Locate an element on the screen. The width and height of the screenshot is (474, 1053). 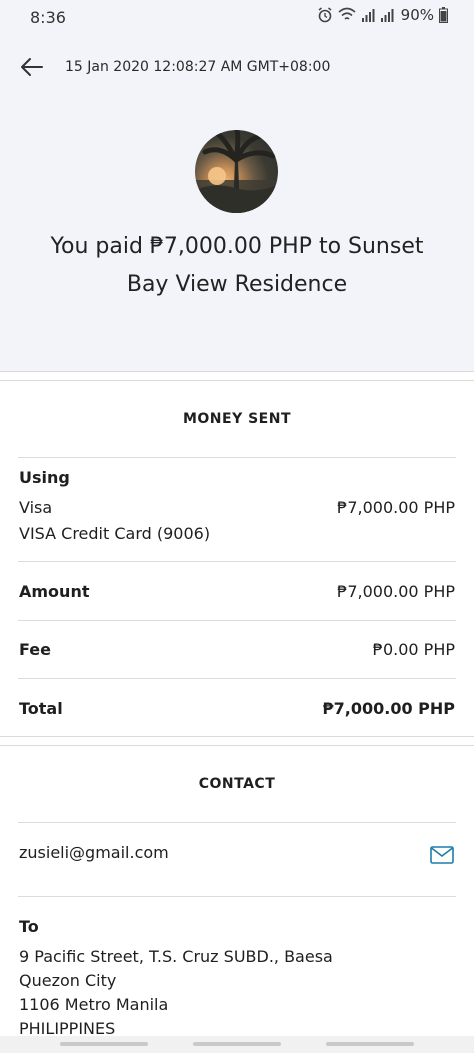
total-label: Total is located at coordinates (41, 708).